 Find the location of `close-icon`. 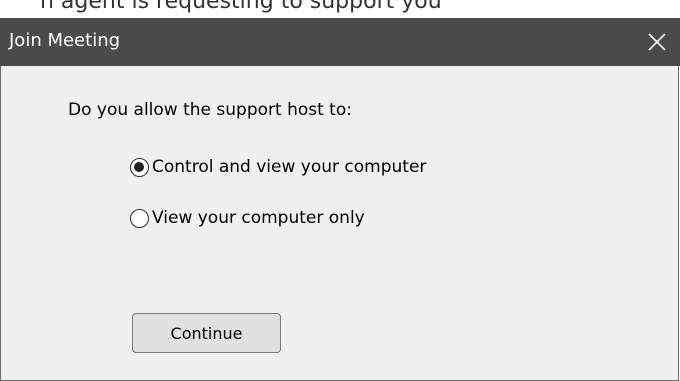

close-icon is located at coordinates (657, 42).